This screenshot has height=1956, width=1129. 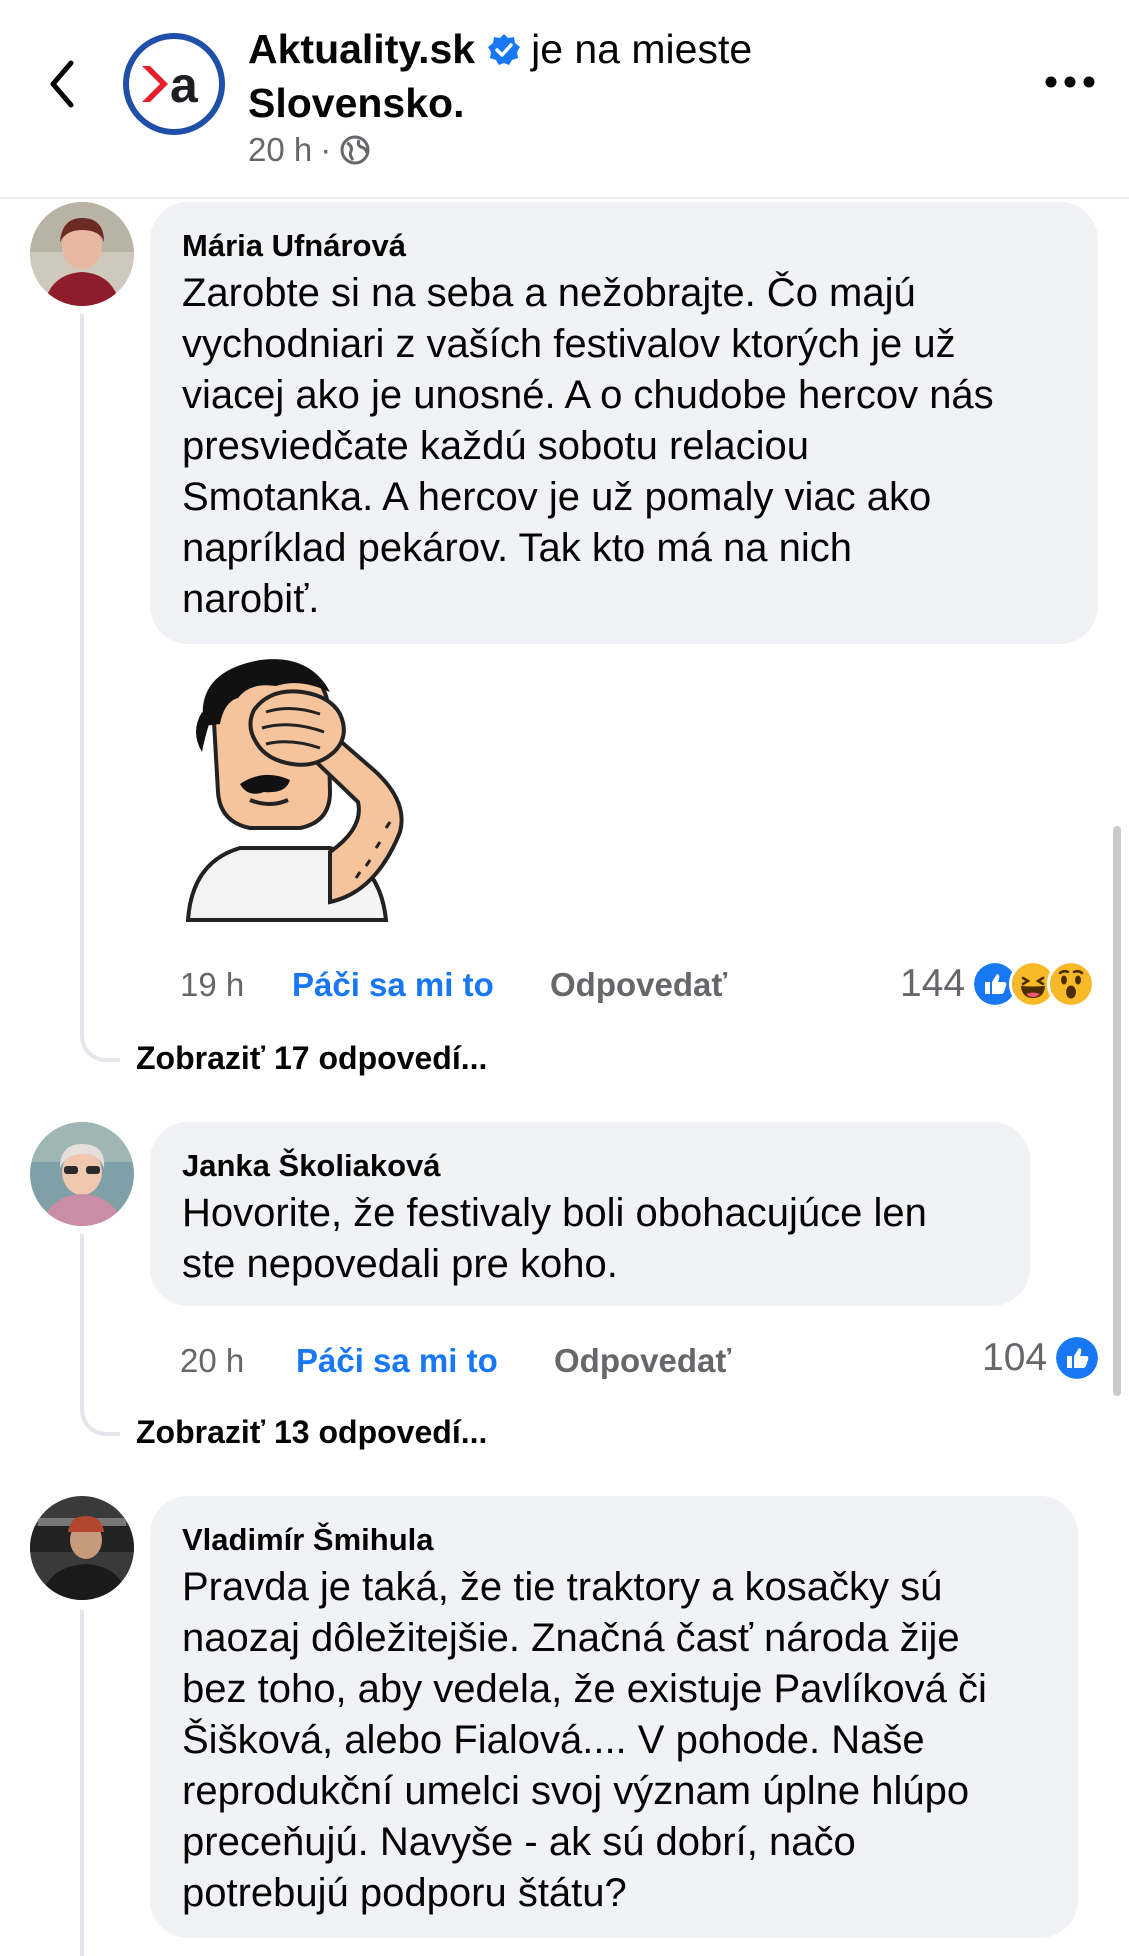 I want to click on scrollbar, so click(x=1117, y=1111).